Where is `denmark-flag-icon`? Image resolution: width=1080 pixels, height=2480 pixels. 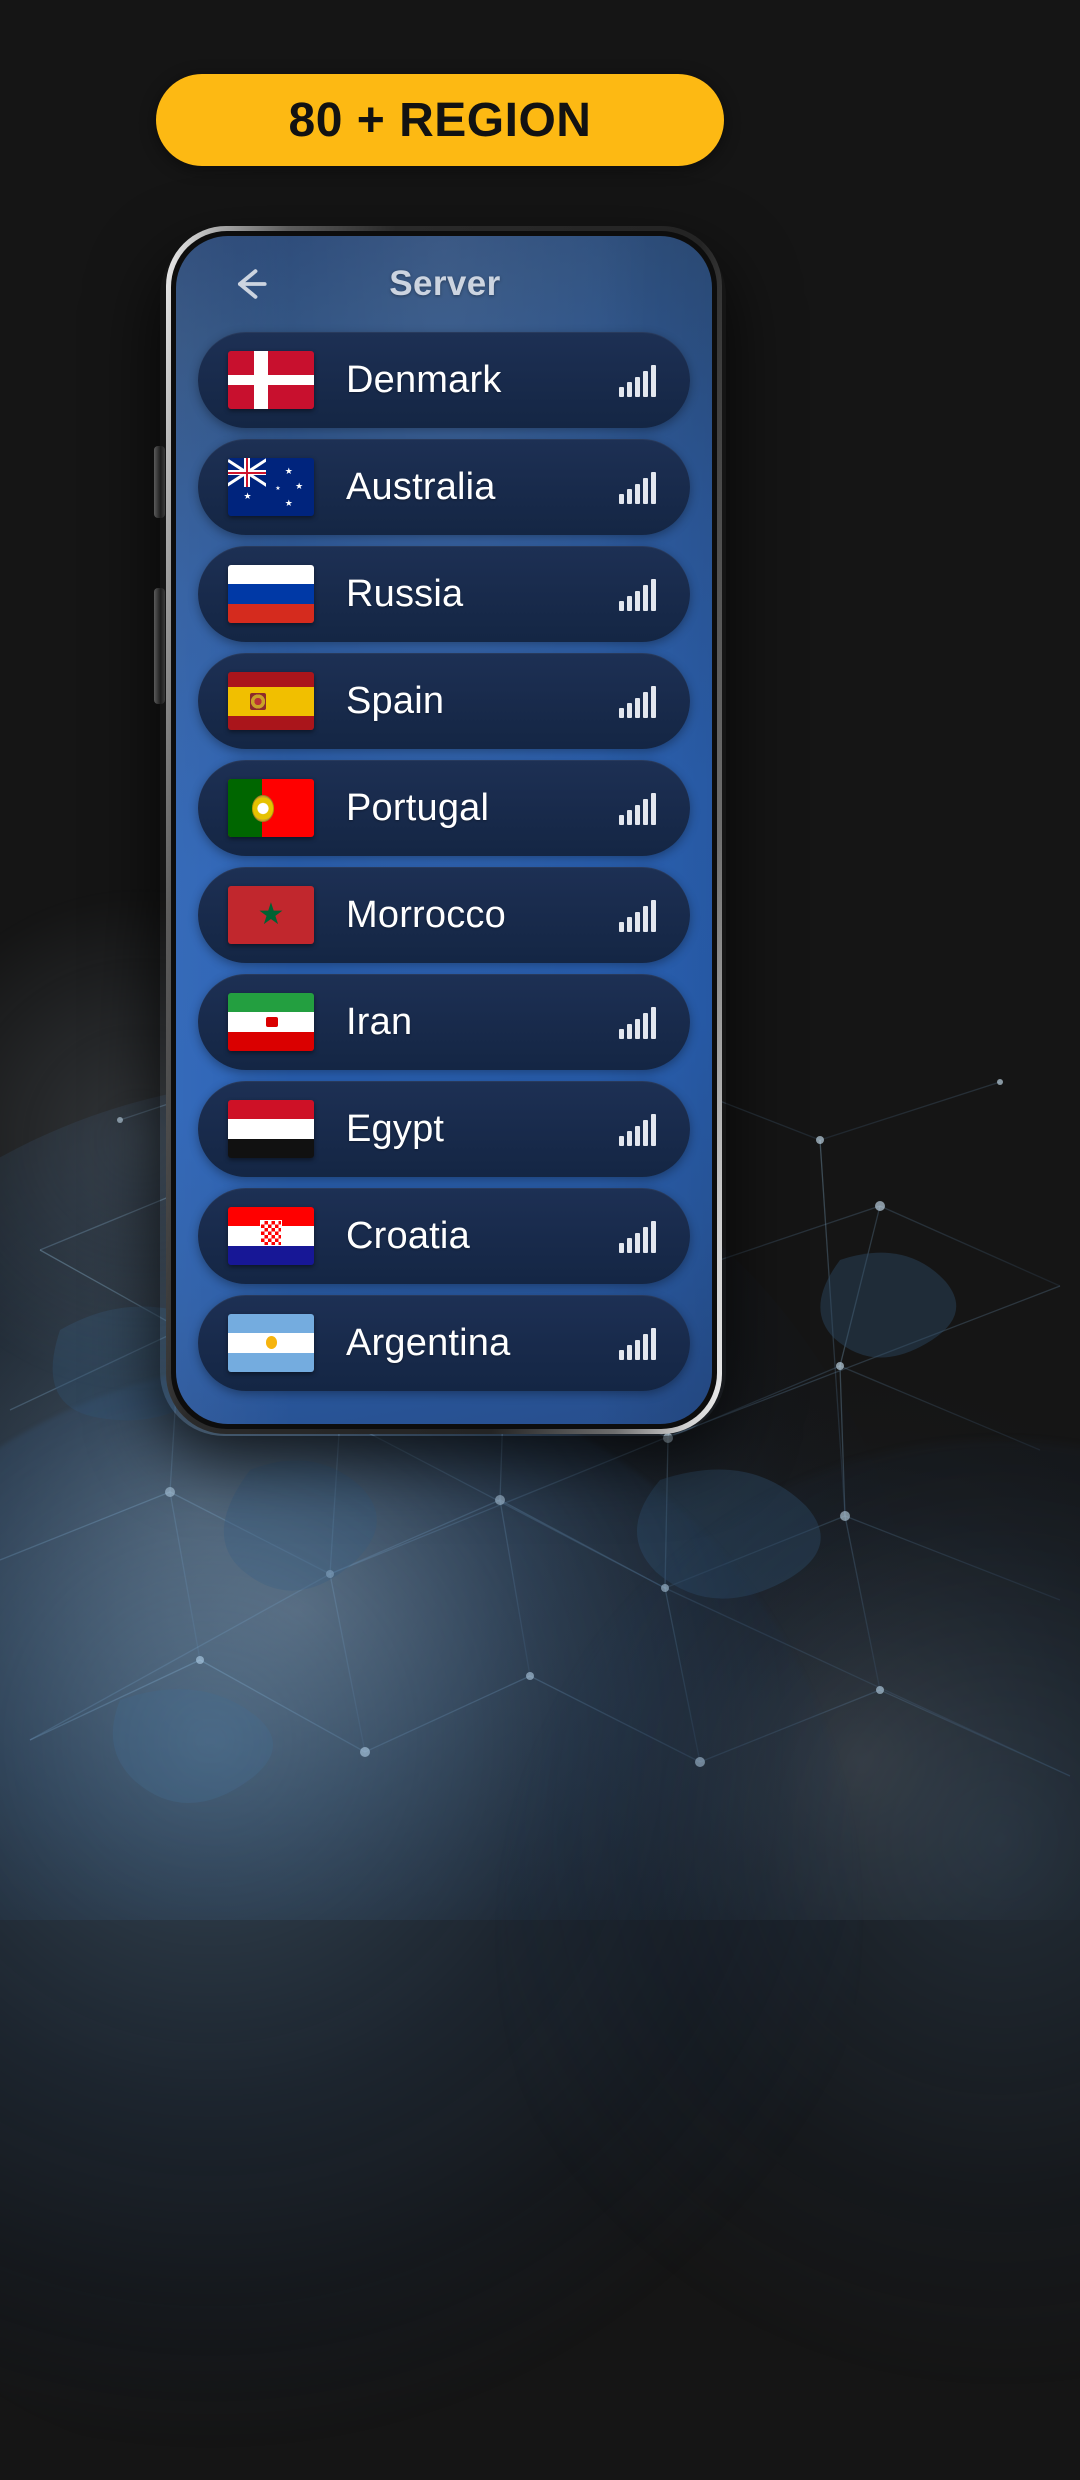 denmark-flag-icon is located at coordinates (271, 380).